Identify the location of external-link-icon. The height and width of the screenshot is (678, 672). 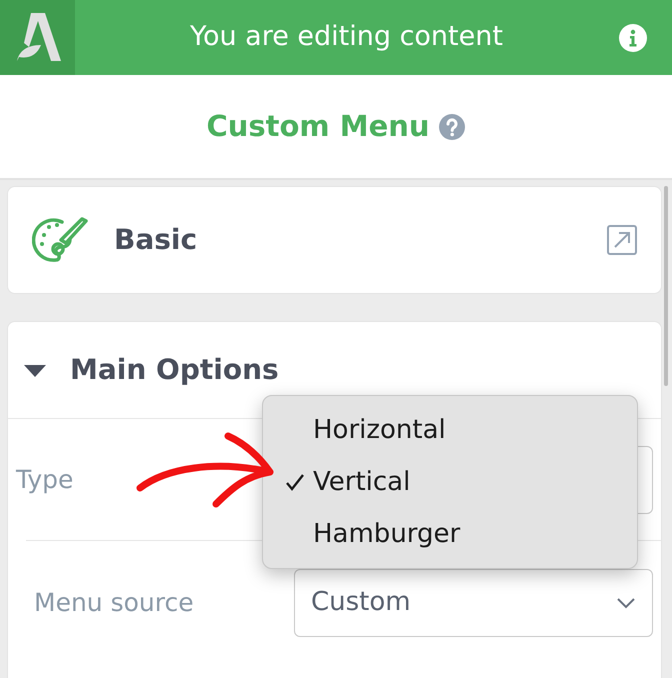
(622, 240).